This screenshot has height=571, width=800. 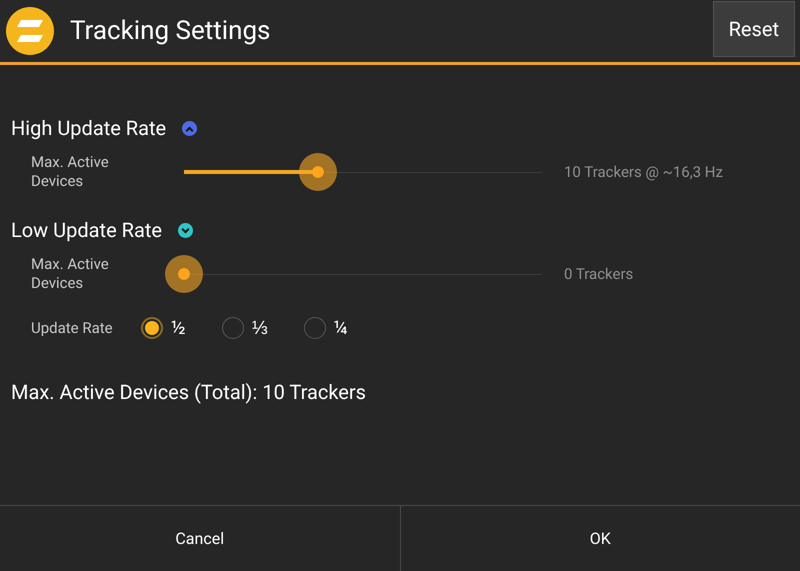 I want to click on ok-button: OK, so click(x=600, y=538).